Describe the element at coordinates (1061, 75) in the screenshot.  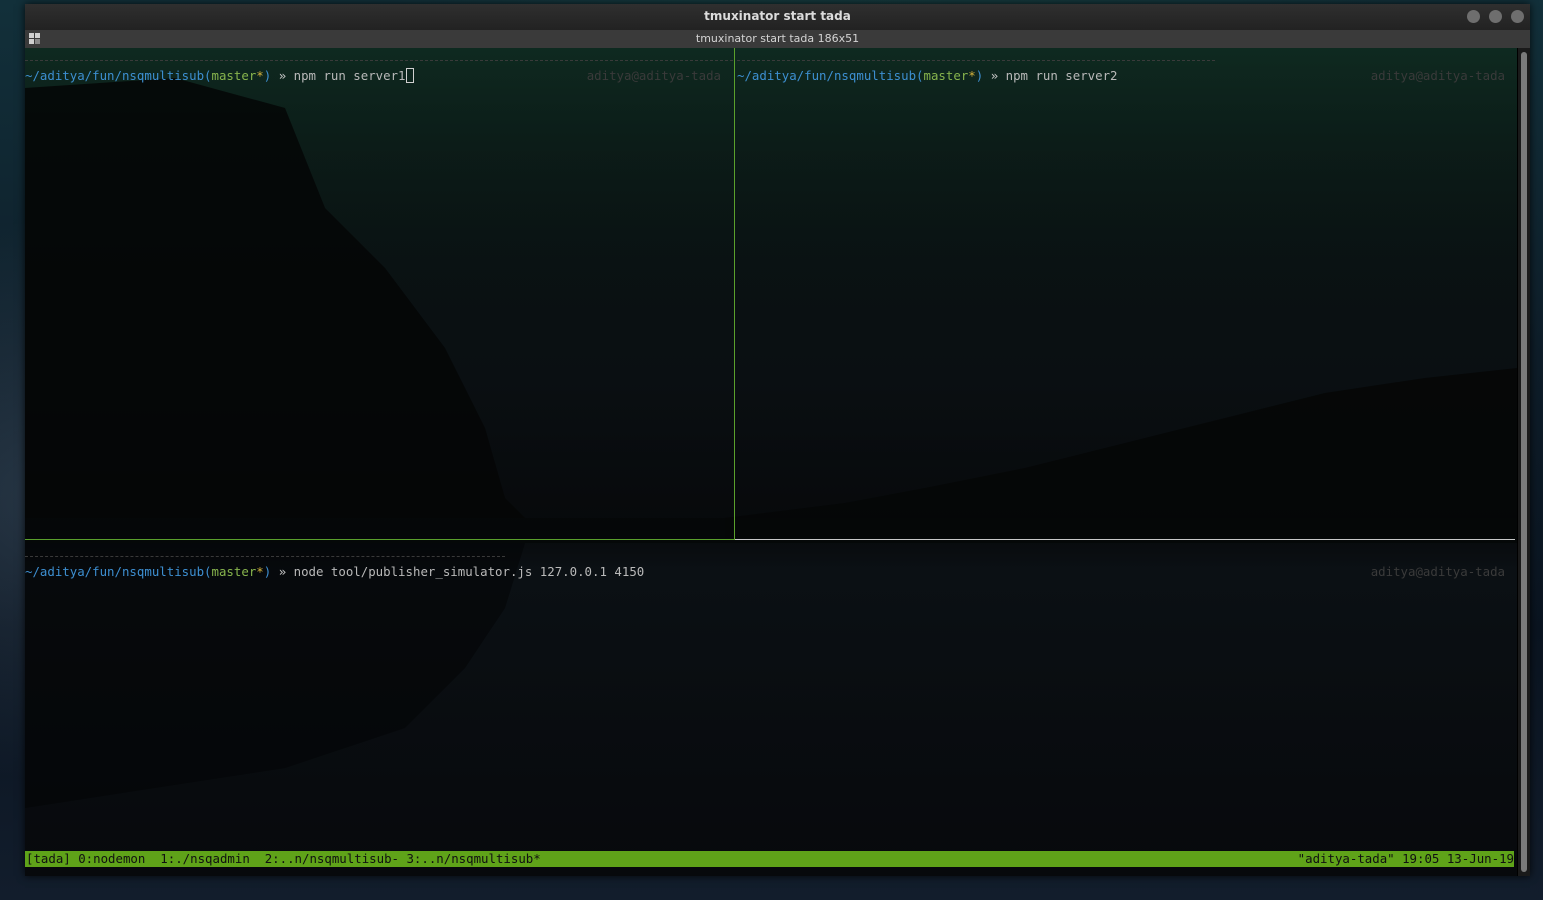
I see `prompt-command: npm run server2` at that location.